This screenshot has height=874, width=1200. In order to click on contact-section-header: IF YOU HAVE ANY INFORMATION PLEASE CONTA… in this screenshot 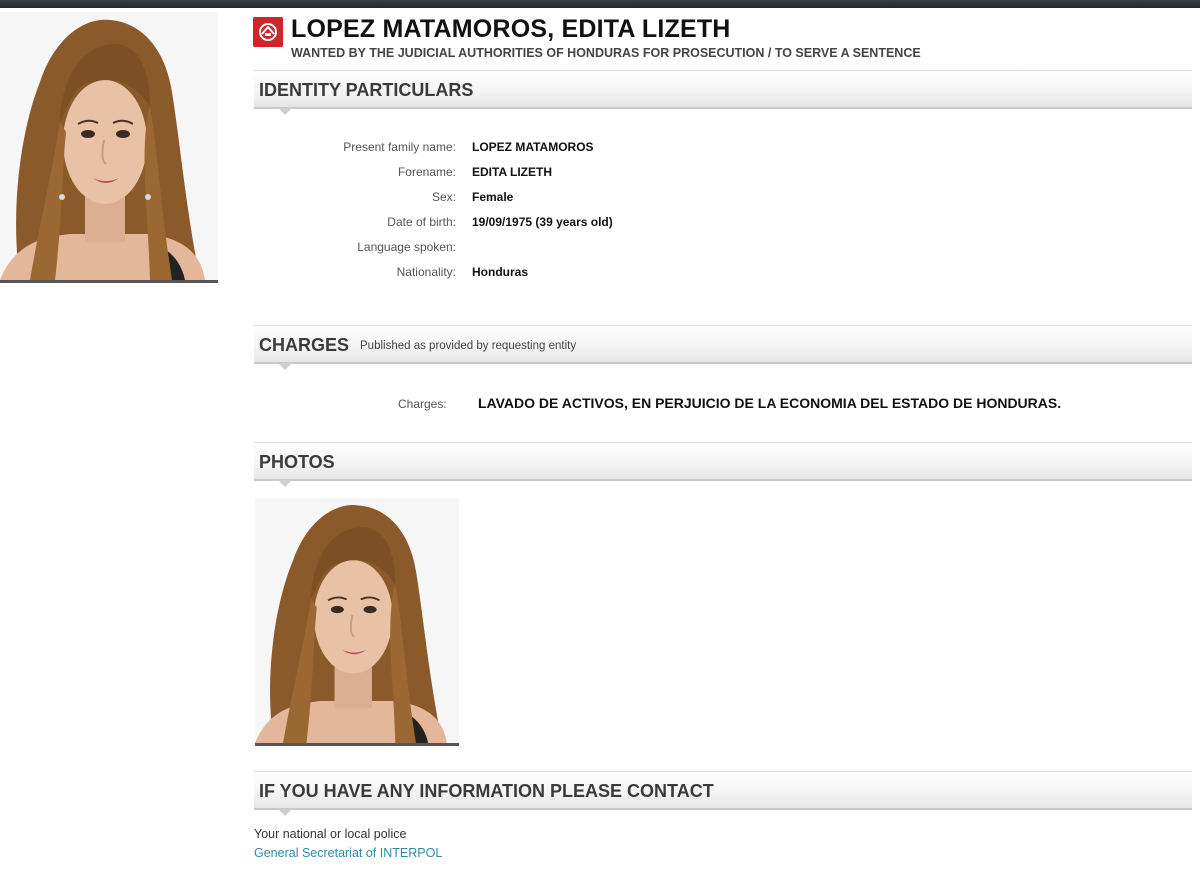, I will do `click(723, 793)`.